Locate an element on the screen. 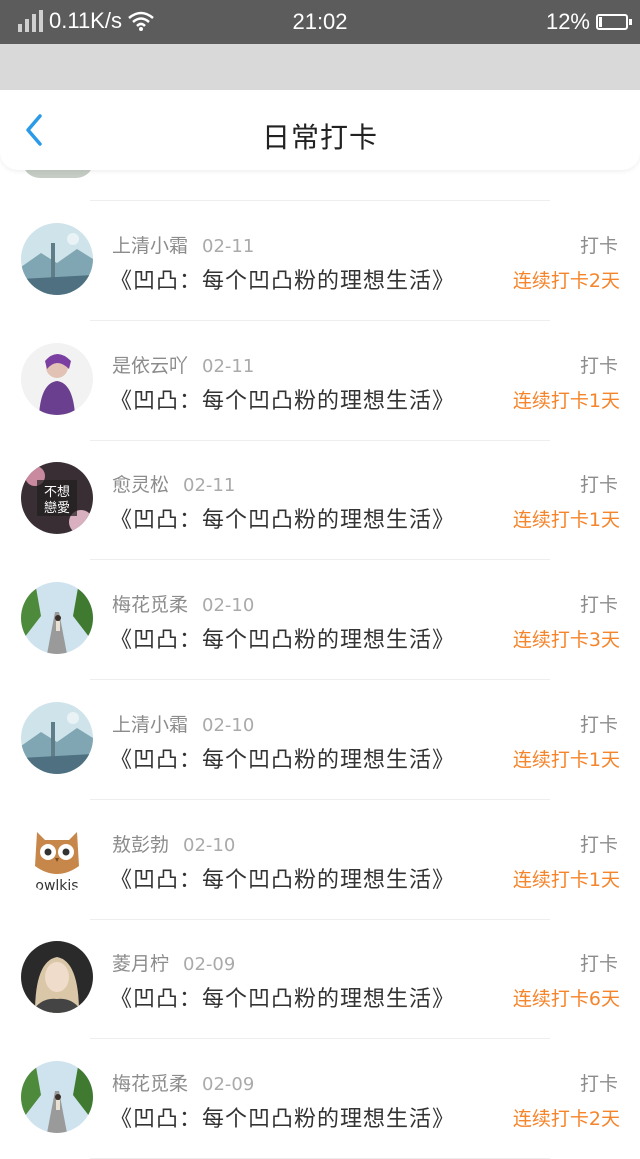 The image size is (640, 1159). battery-percent: 12% is located at coordinates (567, 21).